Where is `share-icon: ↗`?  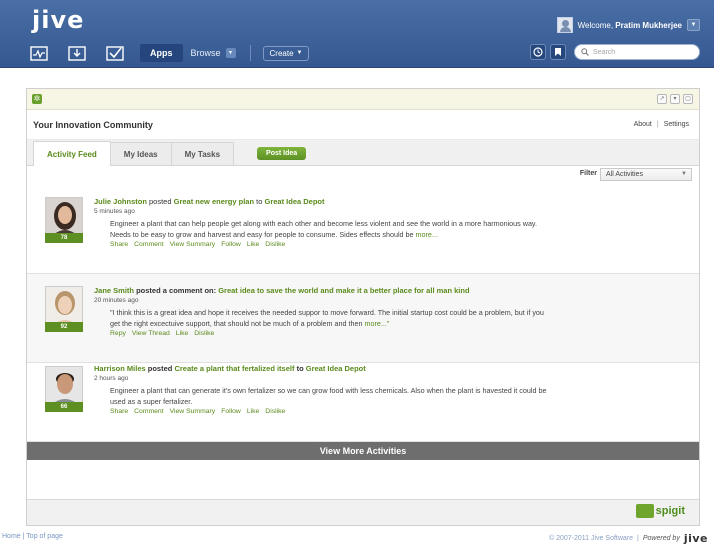 share-icon: ↗ is located at coordinates (662, 99).